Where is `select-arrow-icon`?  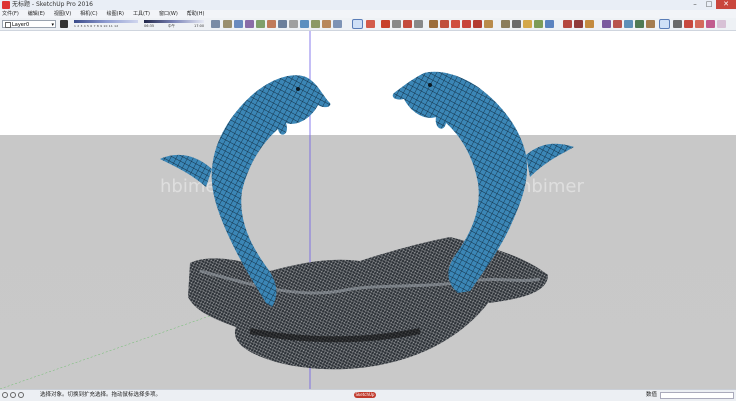 select-arrow-icon is located at coordinates (357, 24).